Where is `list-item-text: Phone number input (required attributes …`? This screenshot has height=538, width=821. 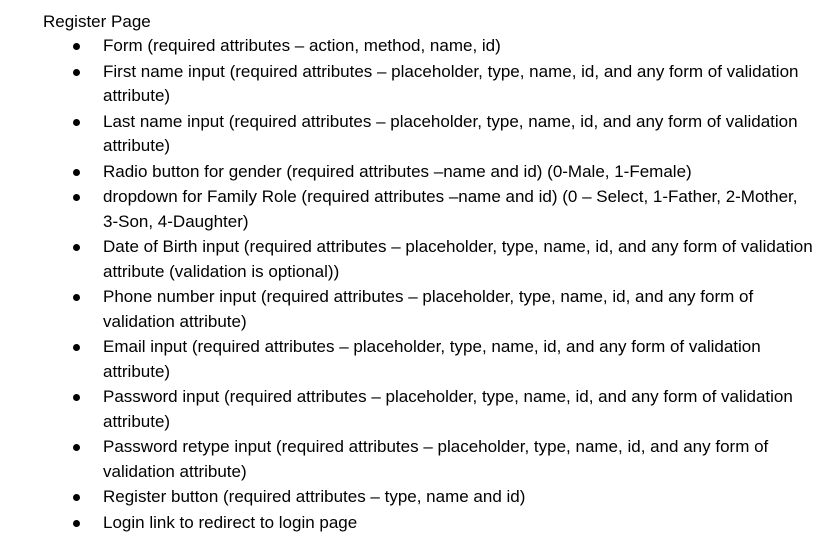 list-item-text: Phone number input (required attributes … is located at coordinates (428, 309).